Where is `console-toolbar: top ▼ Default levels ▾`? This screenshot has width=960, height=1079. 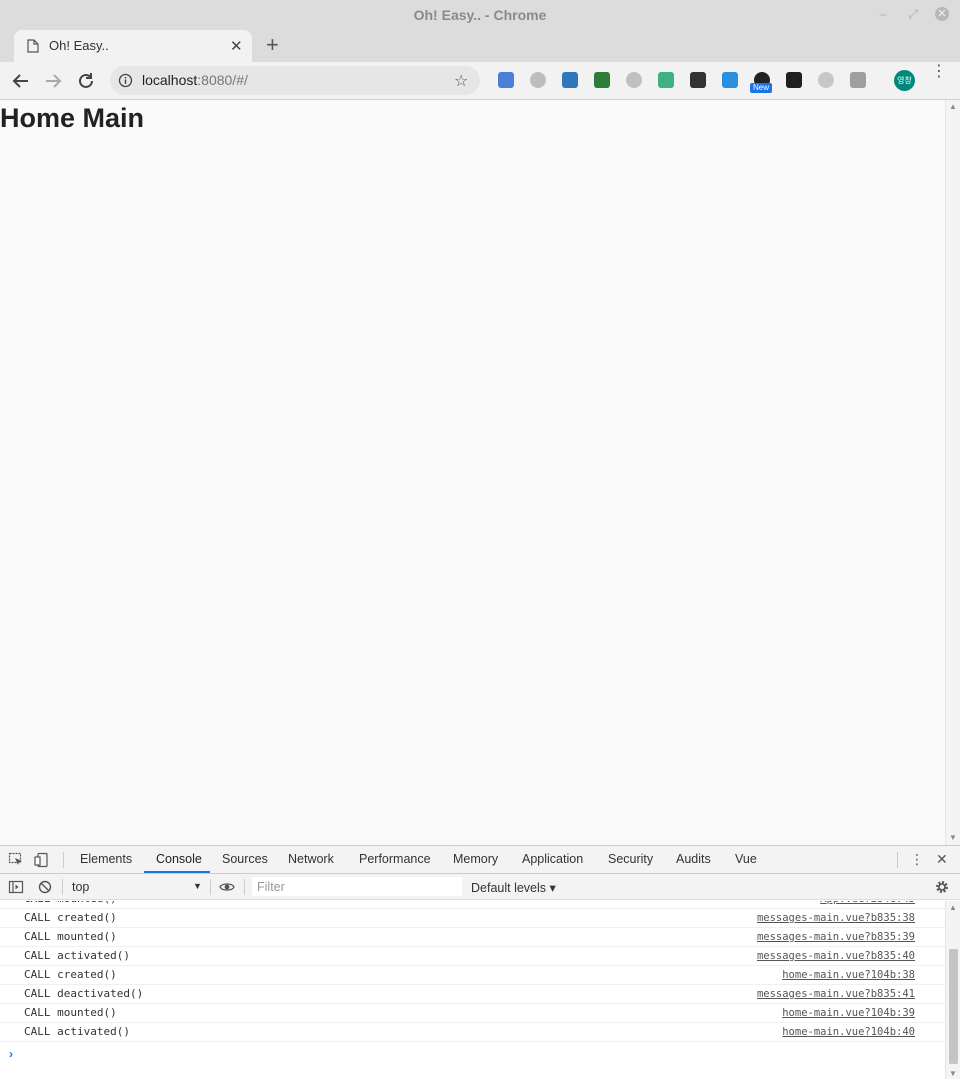 console-toolbar: top ▼ Default levels ▾ is located at coordinates (480, 887).